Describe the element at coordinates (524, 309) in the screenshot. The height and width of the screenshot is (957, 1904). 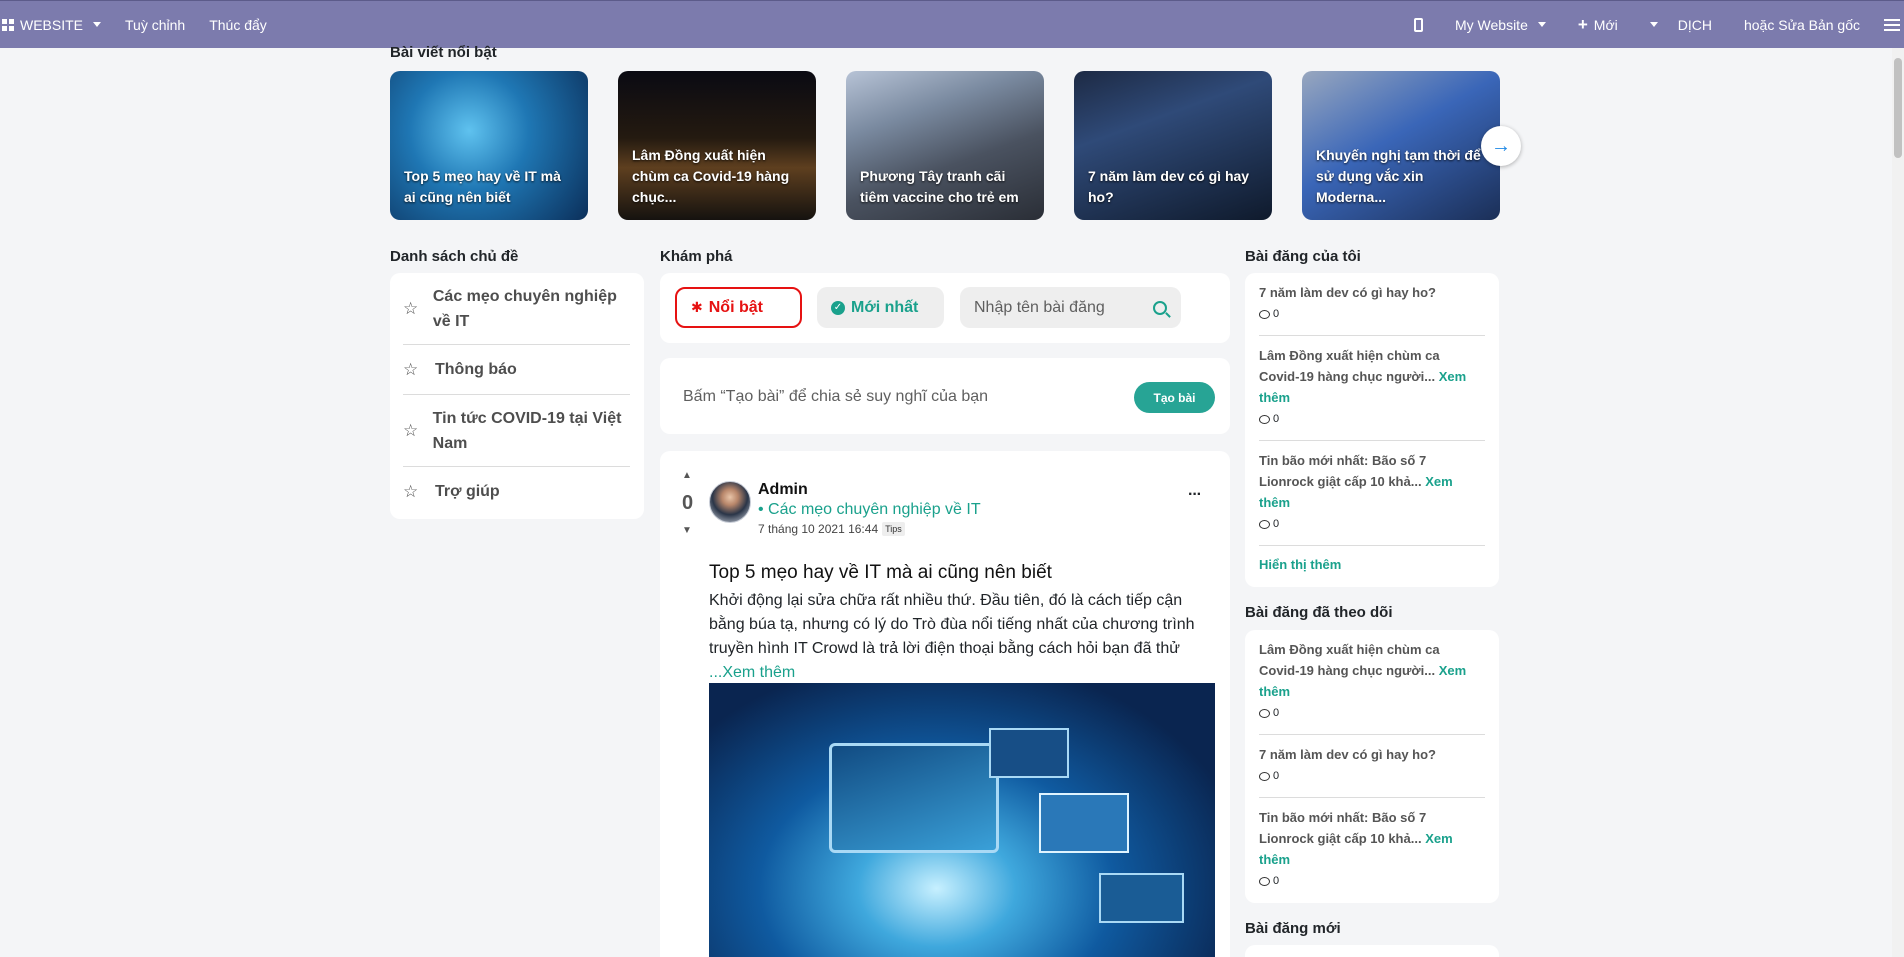
I see `topic-label: Các mẹo chuyên nghiệp về IT` at that location.